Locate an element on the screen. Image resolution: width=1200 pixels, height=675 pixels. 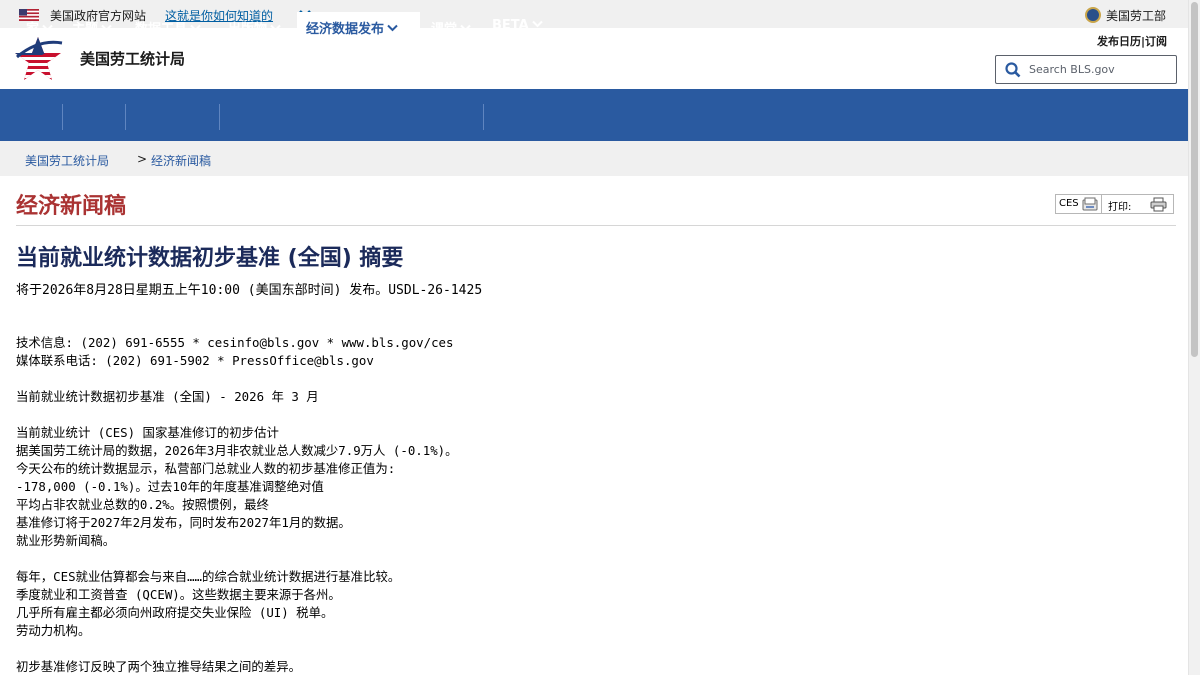
page-title: 经济新闻稿 is located at coordinates (71, 206).